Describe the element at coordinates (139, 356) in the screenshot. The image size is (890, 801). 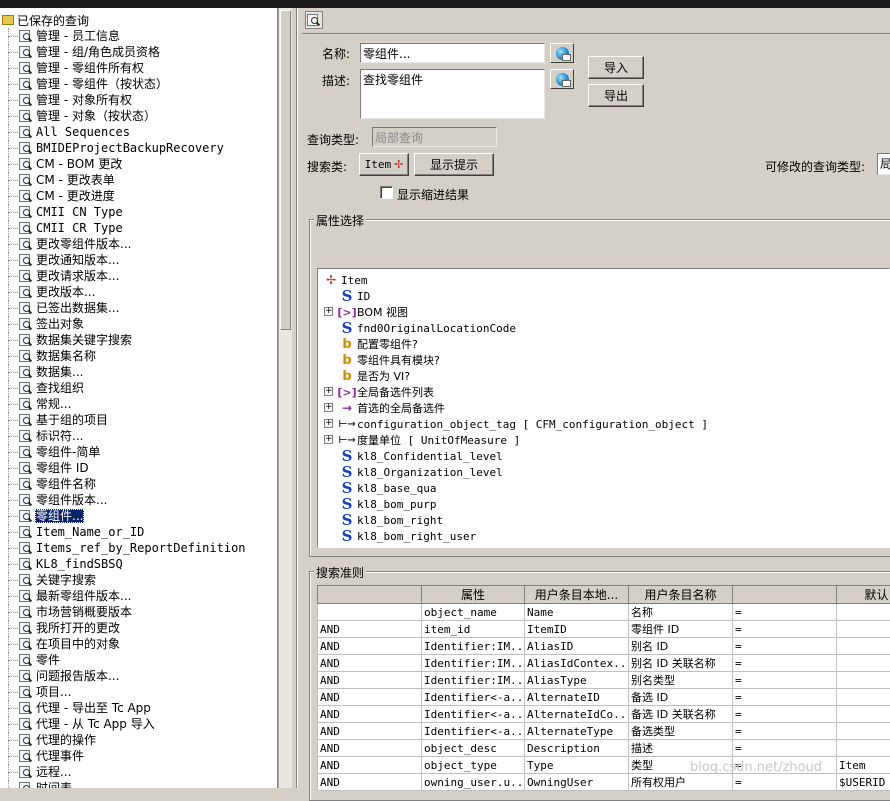
I see `saved-query-item: 数据集名称` at that location.